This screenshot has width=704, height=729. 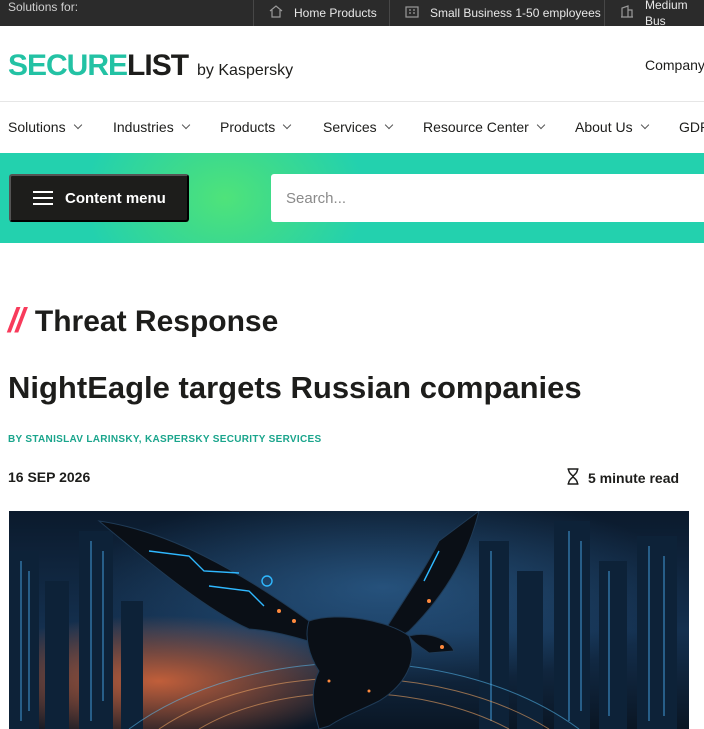 I want to click on nav-about-us: About Us, so click(x=612, y=127).